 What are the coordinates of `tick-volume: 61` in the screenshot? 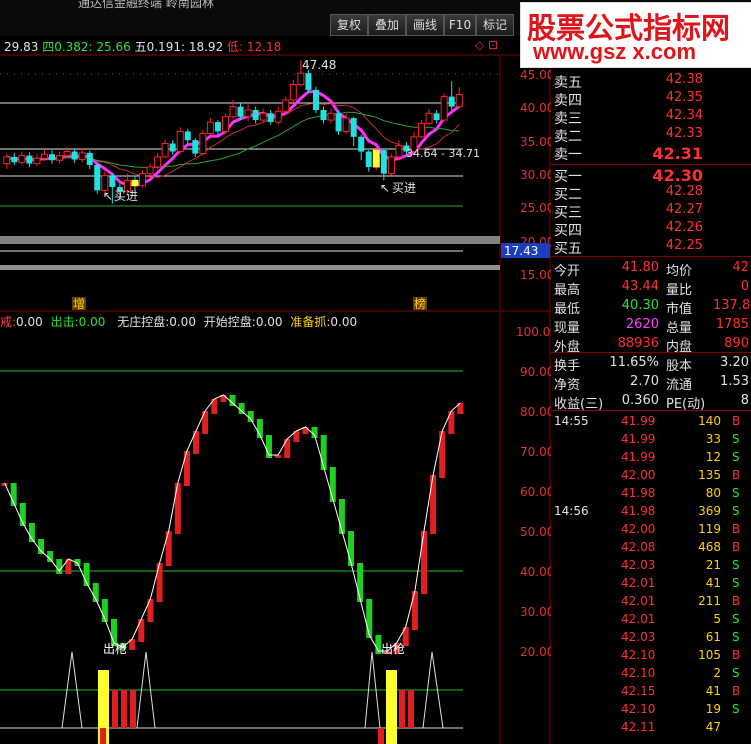 It's located at (713, 637).